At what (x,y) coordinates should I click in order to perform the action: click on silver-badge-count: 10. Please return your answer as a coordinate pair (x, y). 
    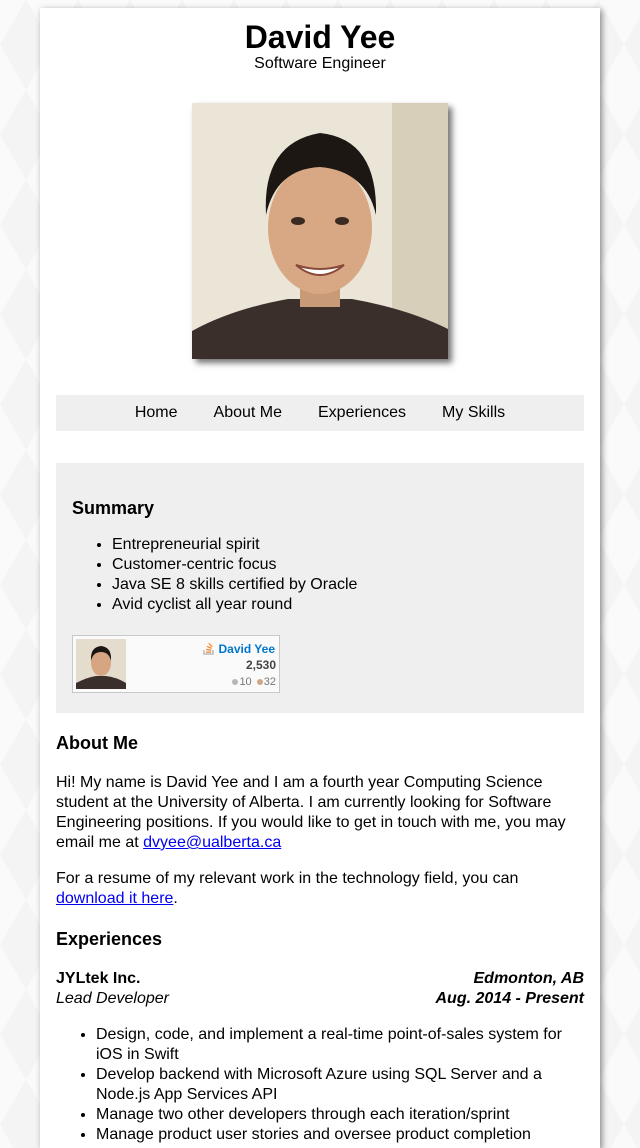
    Looking at the image, I should click on (245, 682).